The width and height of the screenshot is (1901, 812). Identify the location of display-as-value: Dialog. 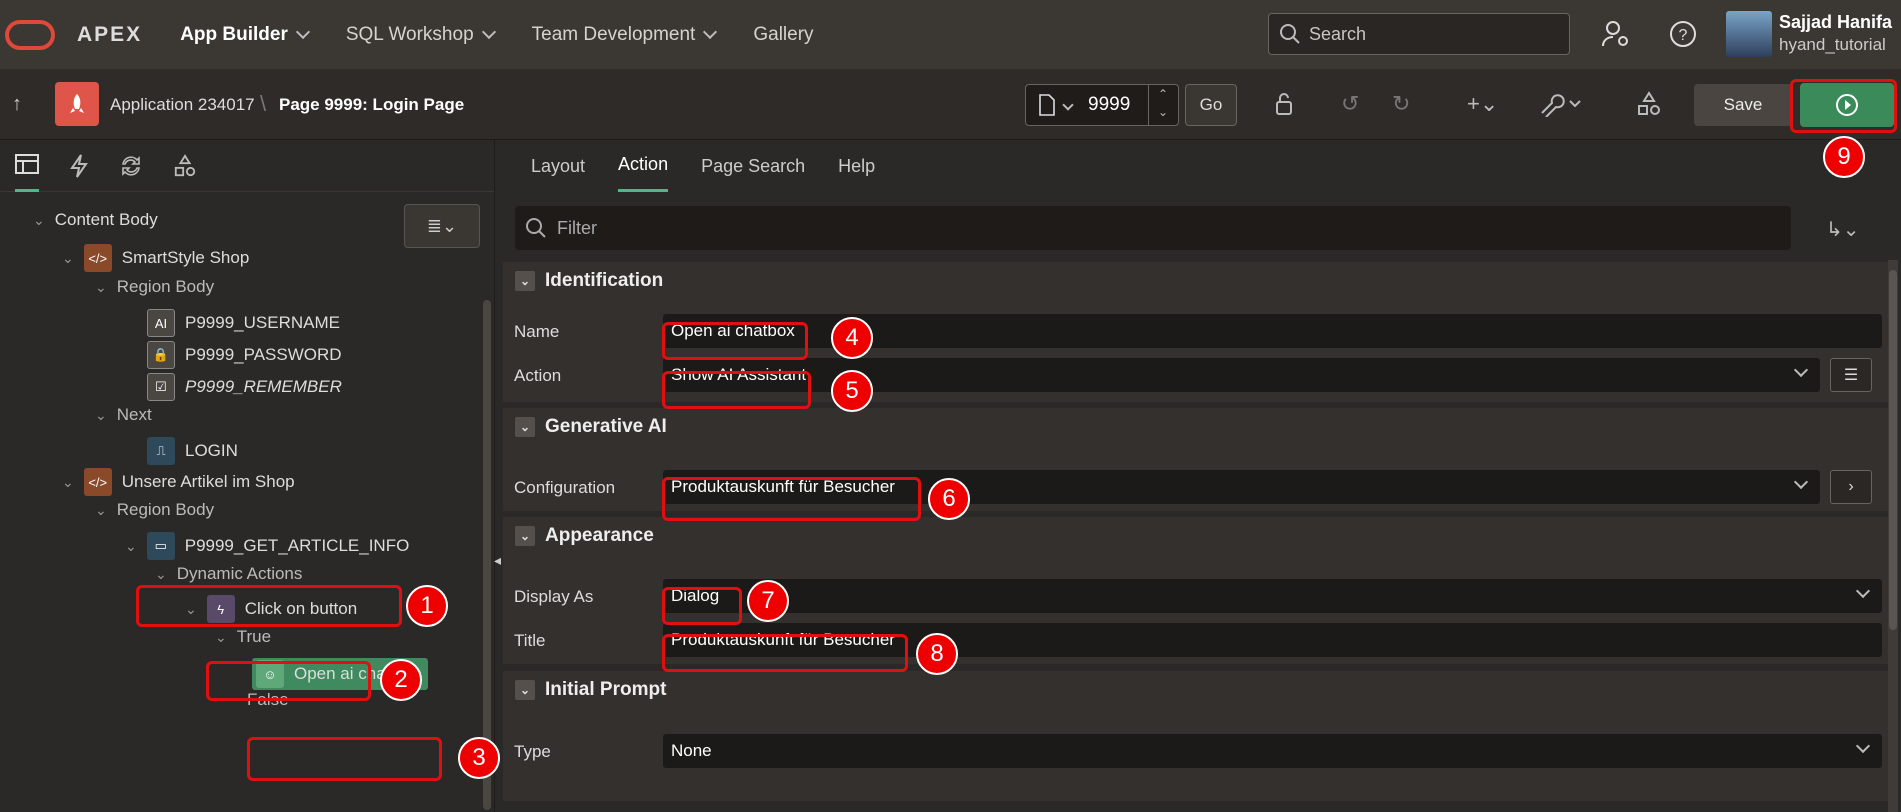
(695, 595).